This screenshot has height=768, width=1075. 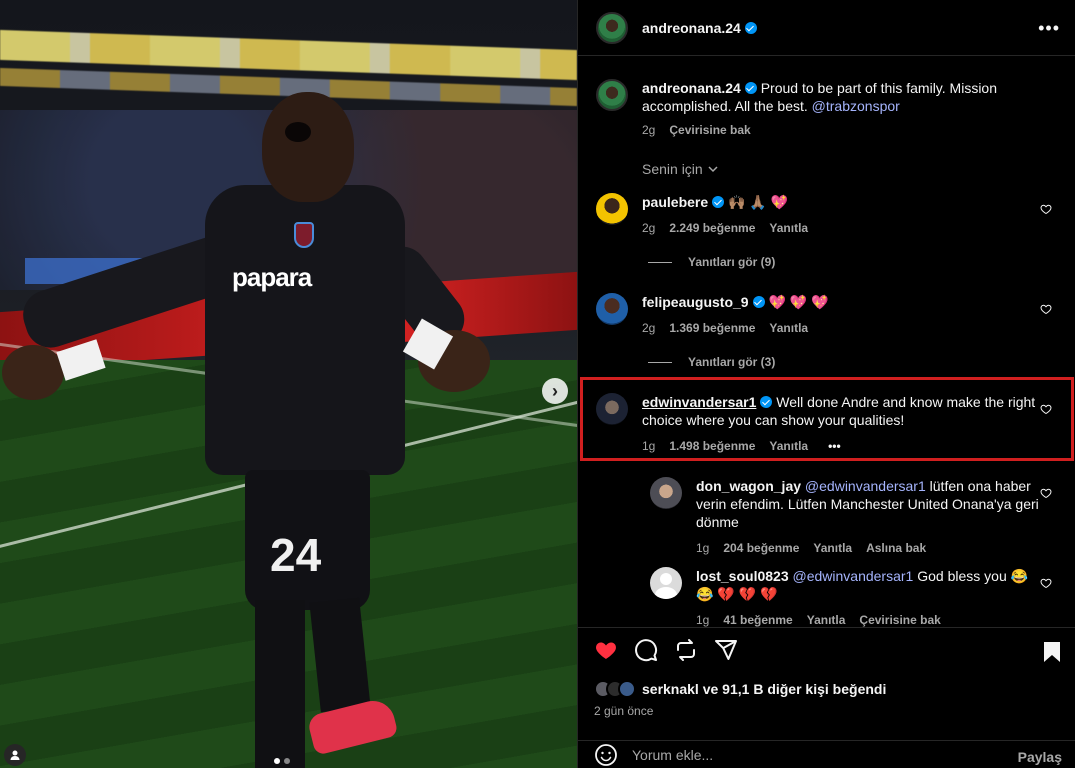 What do you see at coordinates (296, 555) in the screenshot?
I see `jersey-number: 24` at bounding box center [296, 555].